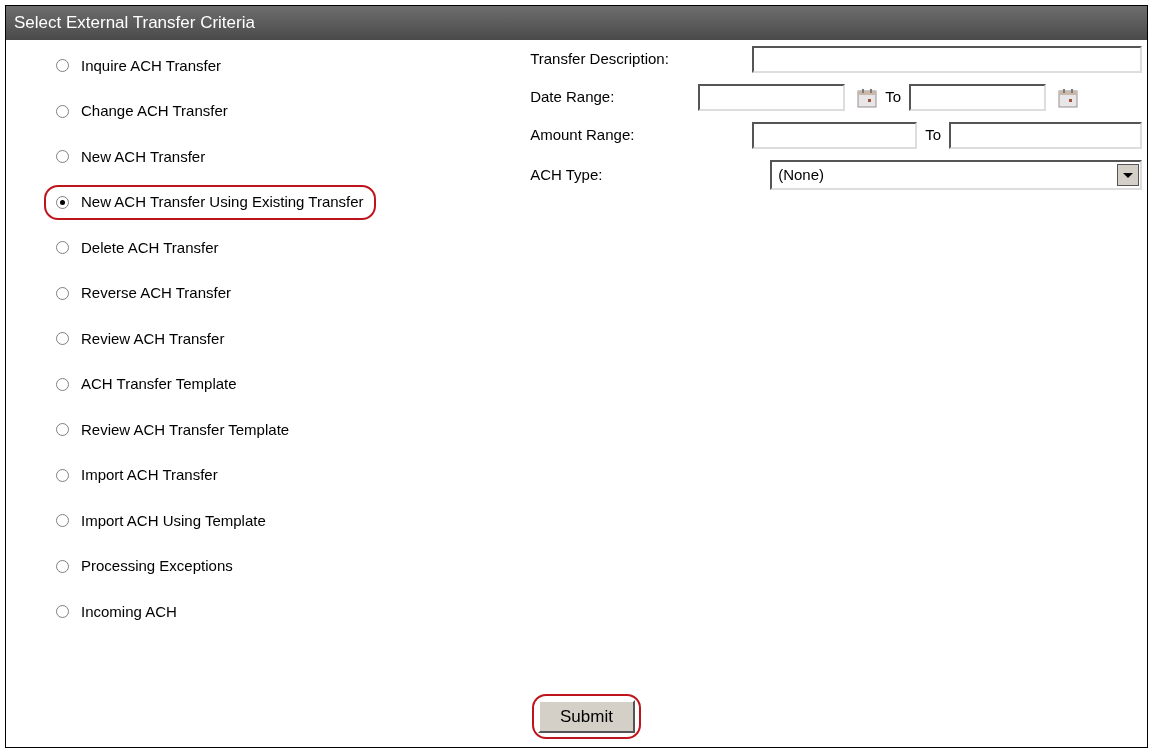 Image resolution: width=1153 pixels, height=753 pixels. I want to click on option-label: Import ACH Using Template, so click(173, 520).